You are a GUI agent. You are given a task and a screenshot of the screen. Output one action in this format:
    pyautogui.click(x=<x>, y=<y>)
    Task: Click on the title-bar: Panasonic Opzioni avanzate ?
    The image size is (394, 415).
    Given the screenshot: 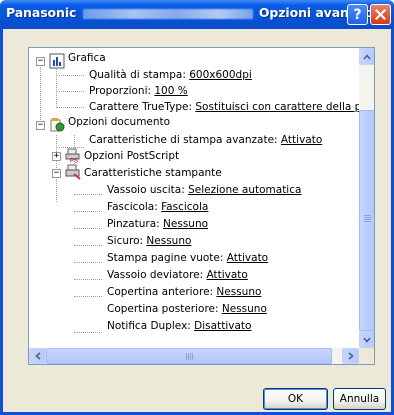 What is the action you would take?
    pyautogui.click(x=197, y=14)
    